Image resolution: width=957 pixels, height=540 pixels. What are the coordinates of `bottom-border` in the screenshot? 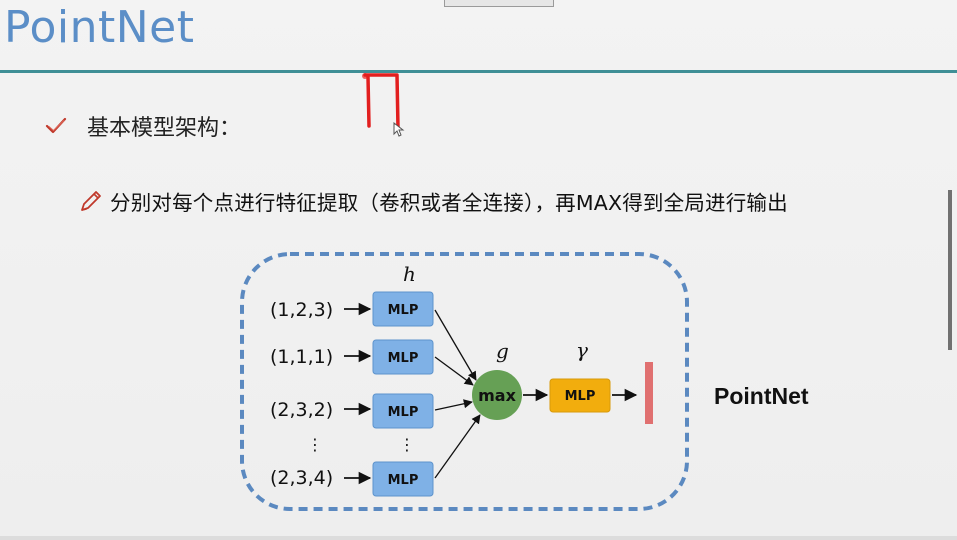 It's located at (478, 538).